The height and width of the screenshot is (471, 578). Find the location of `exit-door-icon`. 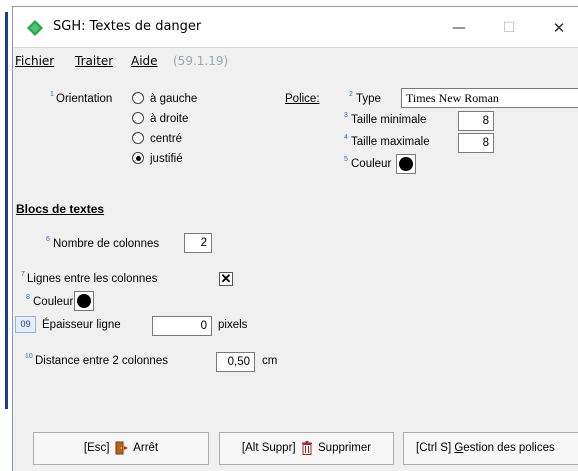

exit-door-icon is located at coordinates (121, 448).